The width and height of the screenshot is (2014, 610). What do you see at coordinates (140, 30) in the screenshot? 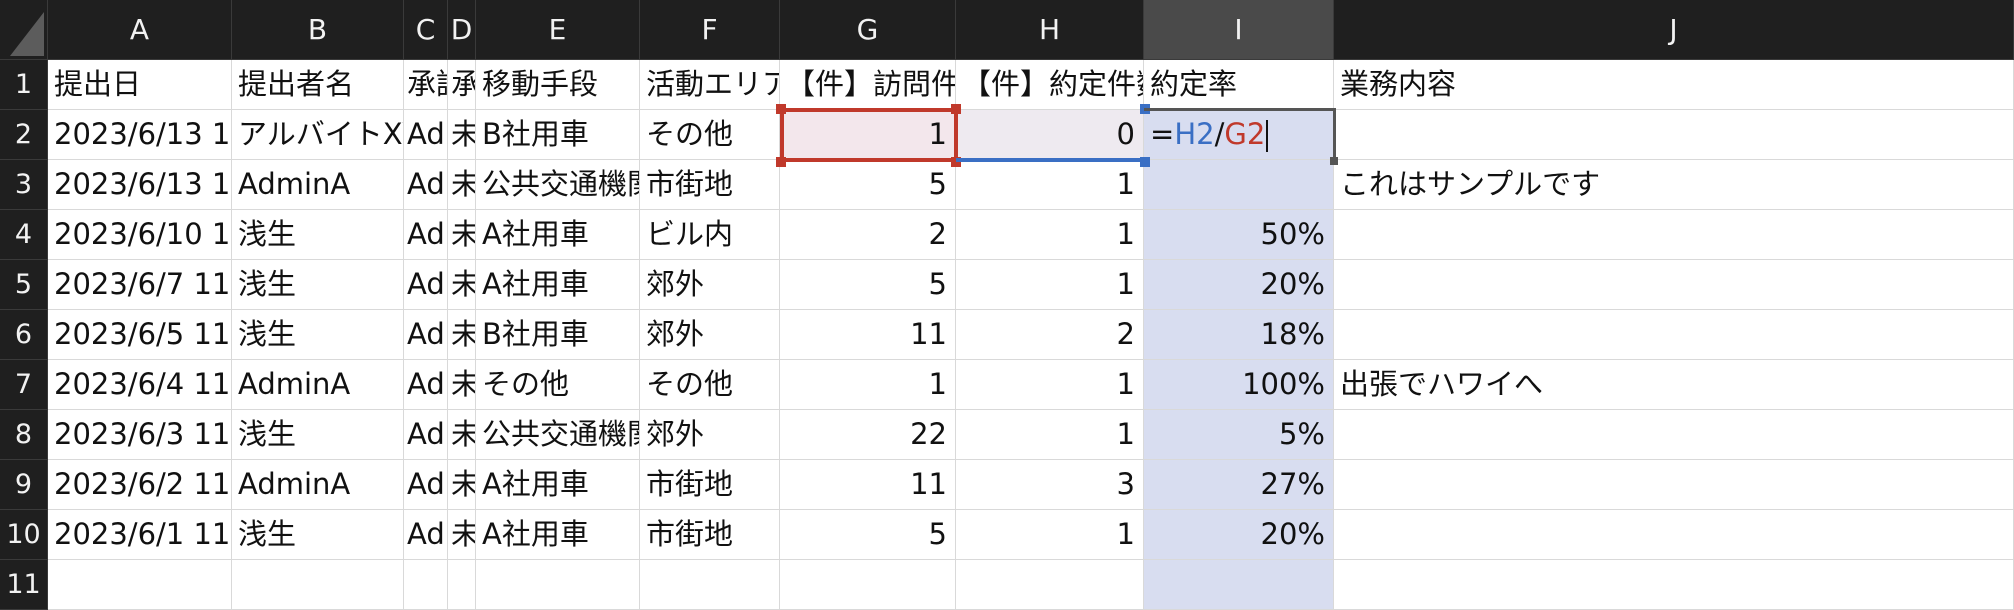
I see `column-header-a: A` at bounding box center [140, 30].